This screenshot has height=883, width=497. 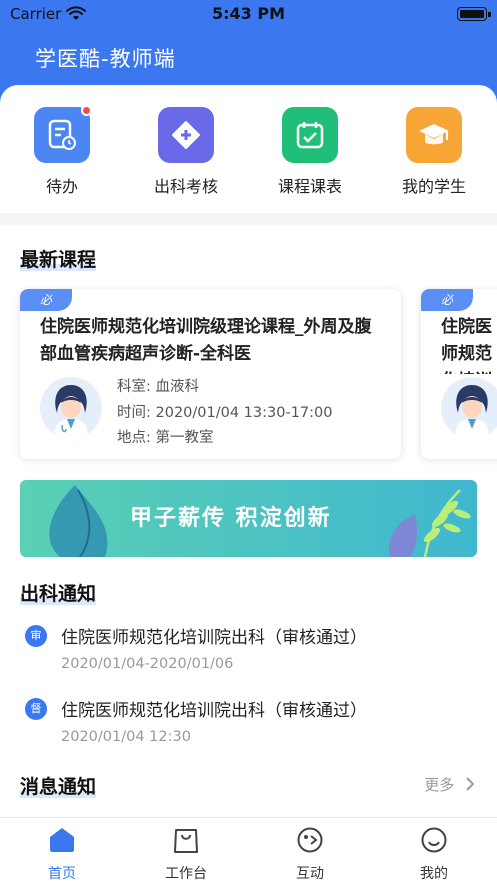 What do you see at coordinates (147, 664) in the screenshot?
I see `notice-time: 2020/01/04-2020/01/06` at bounding box center [147, 664].